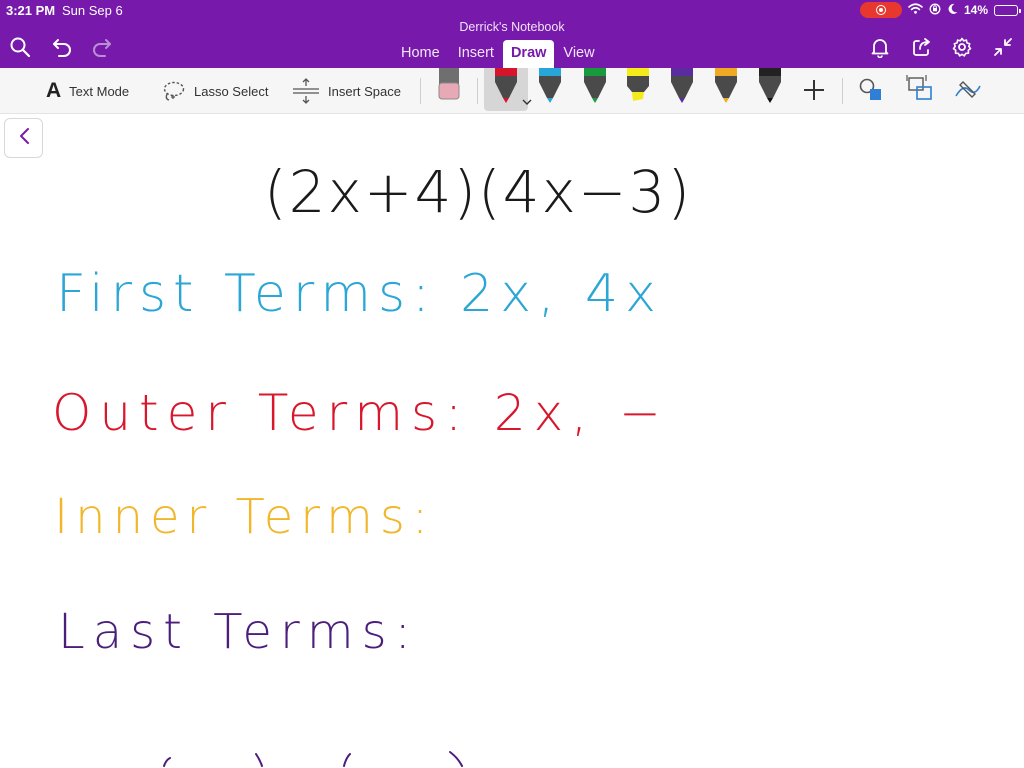 Image resolution: width=1024 pixels, height=768 pixels. I want to click on search-icon, so click(20, 47).